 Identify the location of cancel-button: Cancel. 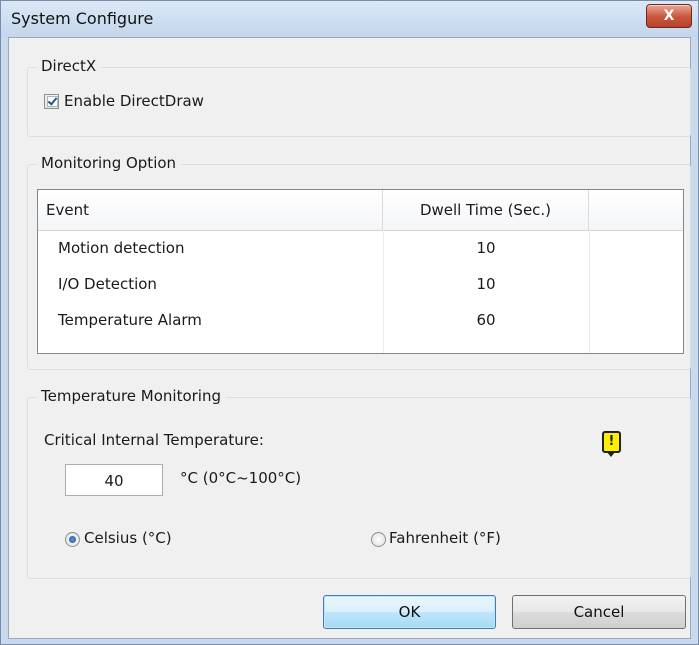
(599, 612).